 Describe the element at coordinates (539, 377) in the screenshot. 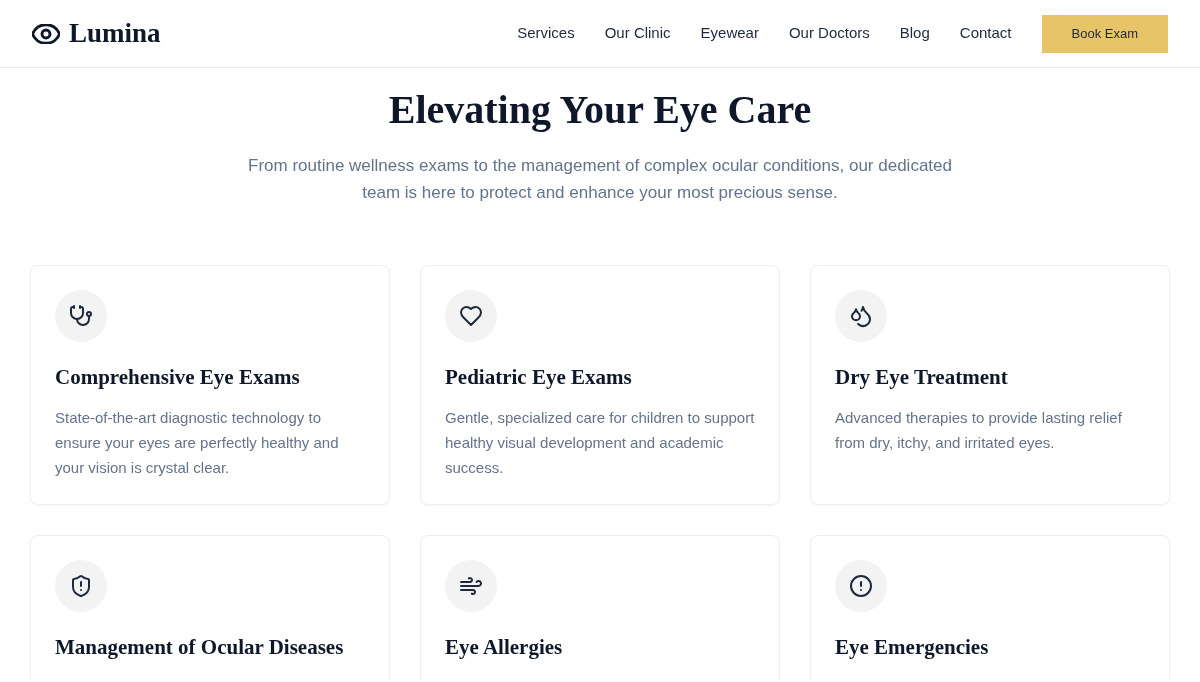

I see `card-title: Pediatric Eye Exams` at that location.